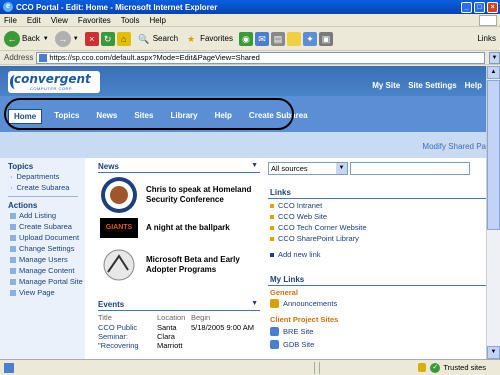 This screenshot has width=500, height=375. I want to click on search-button: 🔍 Search, so click(157, 39).